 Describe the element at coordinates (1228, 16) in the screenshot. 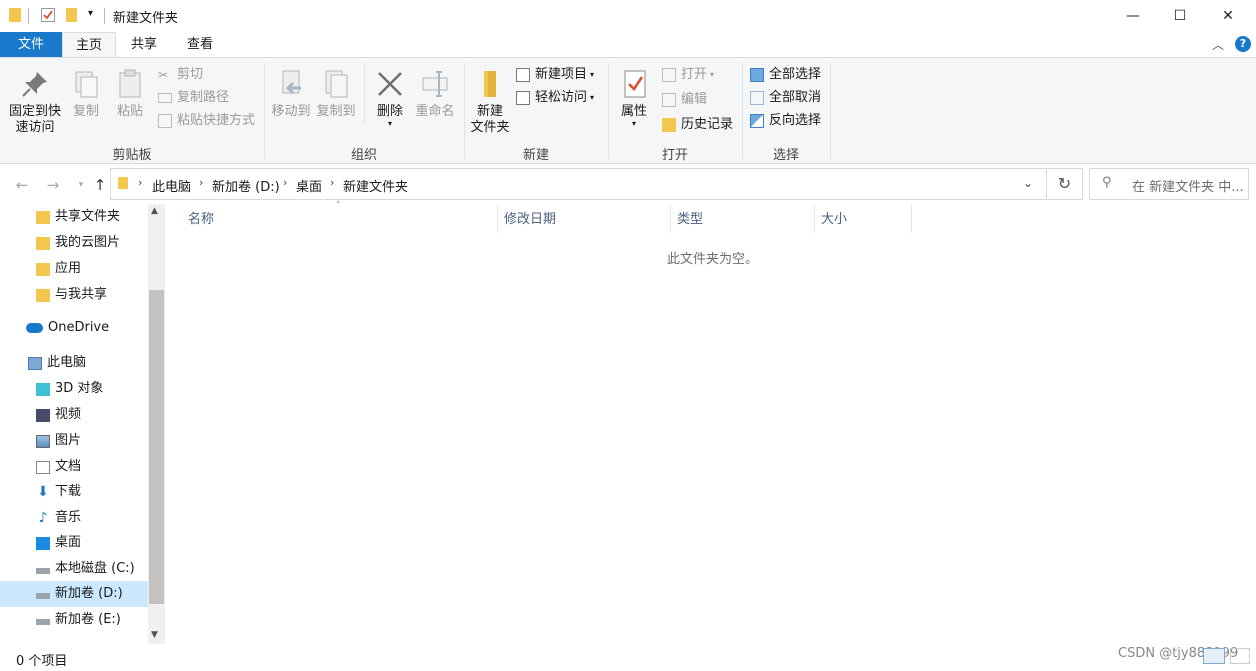

I see `close-button: ✕` at that location.